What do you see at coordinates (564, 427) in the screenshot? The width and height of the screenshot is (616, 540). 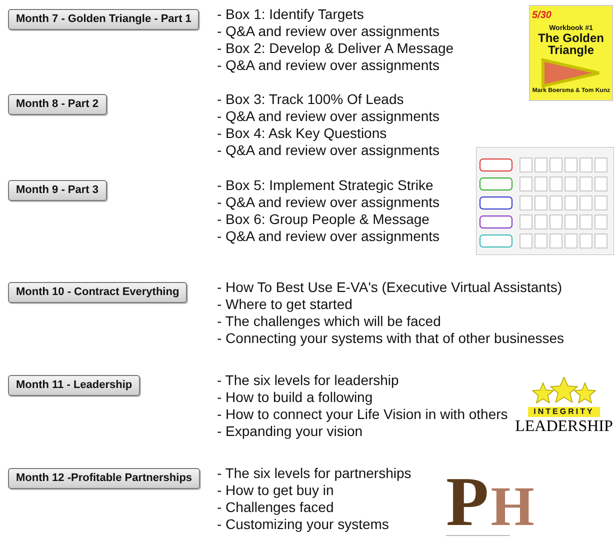 I see `logo-bottom-text: LEADERSHIP` at bounding box center [564, 427].